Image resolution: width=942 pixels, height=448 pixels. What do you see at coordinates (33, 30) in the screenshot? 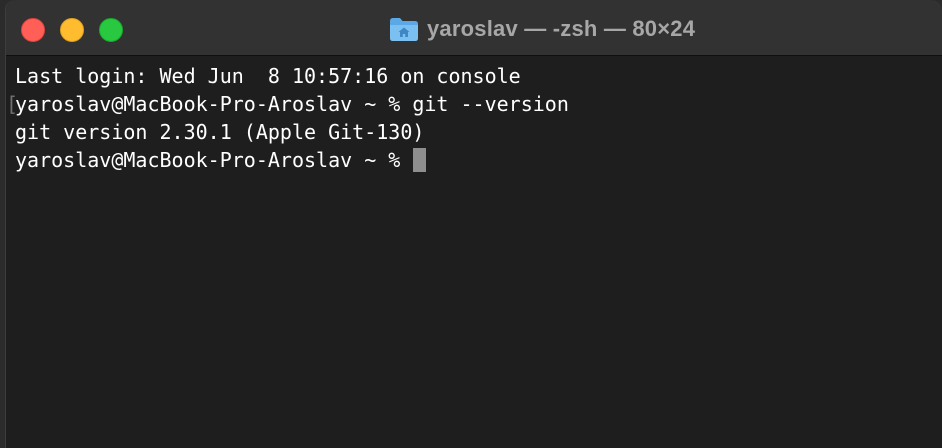
I see `close-button` at bounding box center [33, 30].